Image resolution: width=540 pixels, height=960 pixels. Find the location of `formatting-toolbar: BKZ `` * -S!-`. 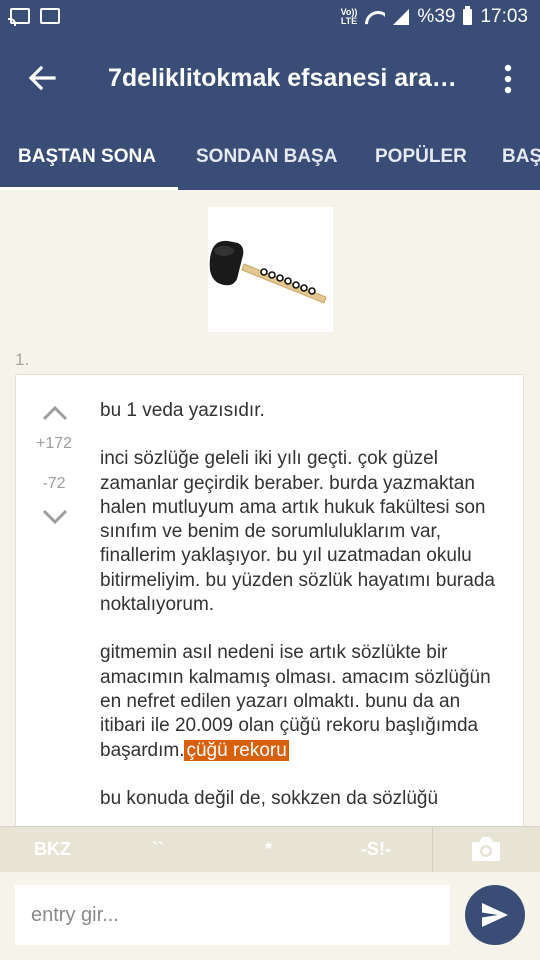

formatting-toolbar: BKZ `` * -S!- is located at coordinates (270, 849).